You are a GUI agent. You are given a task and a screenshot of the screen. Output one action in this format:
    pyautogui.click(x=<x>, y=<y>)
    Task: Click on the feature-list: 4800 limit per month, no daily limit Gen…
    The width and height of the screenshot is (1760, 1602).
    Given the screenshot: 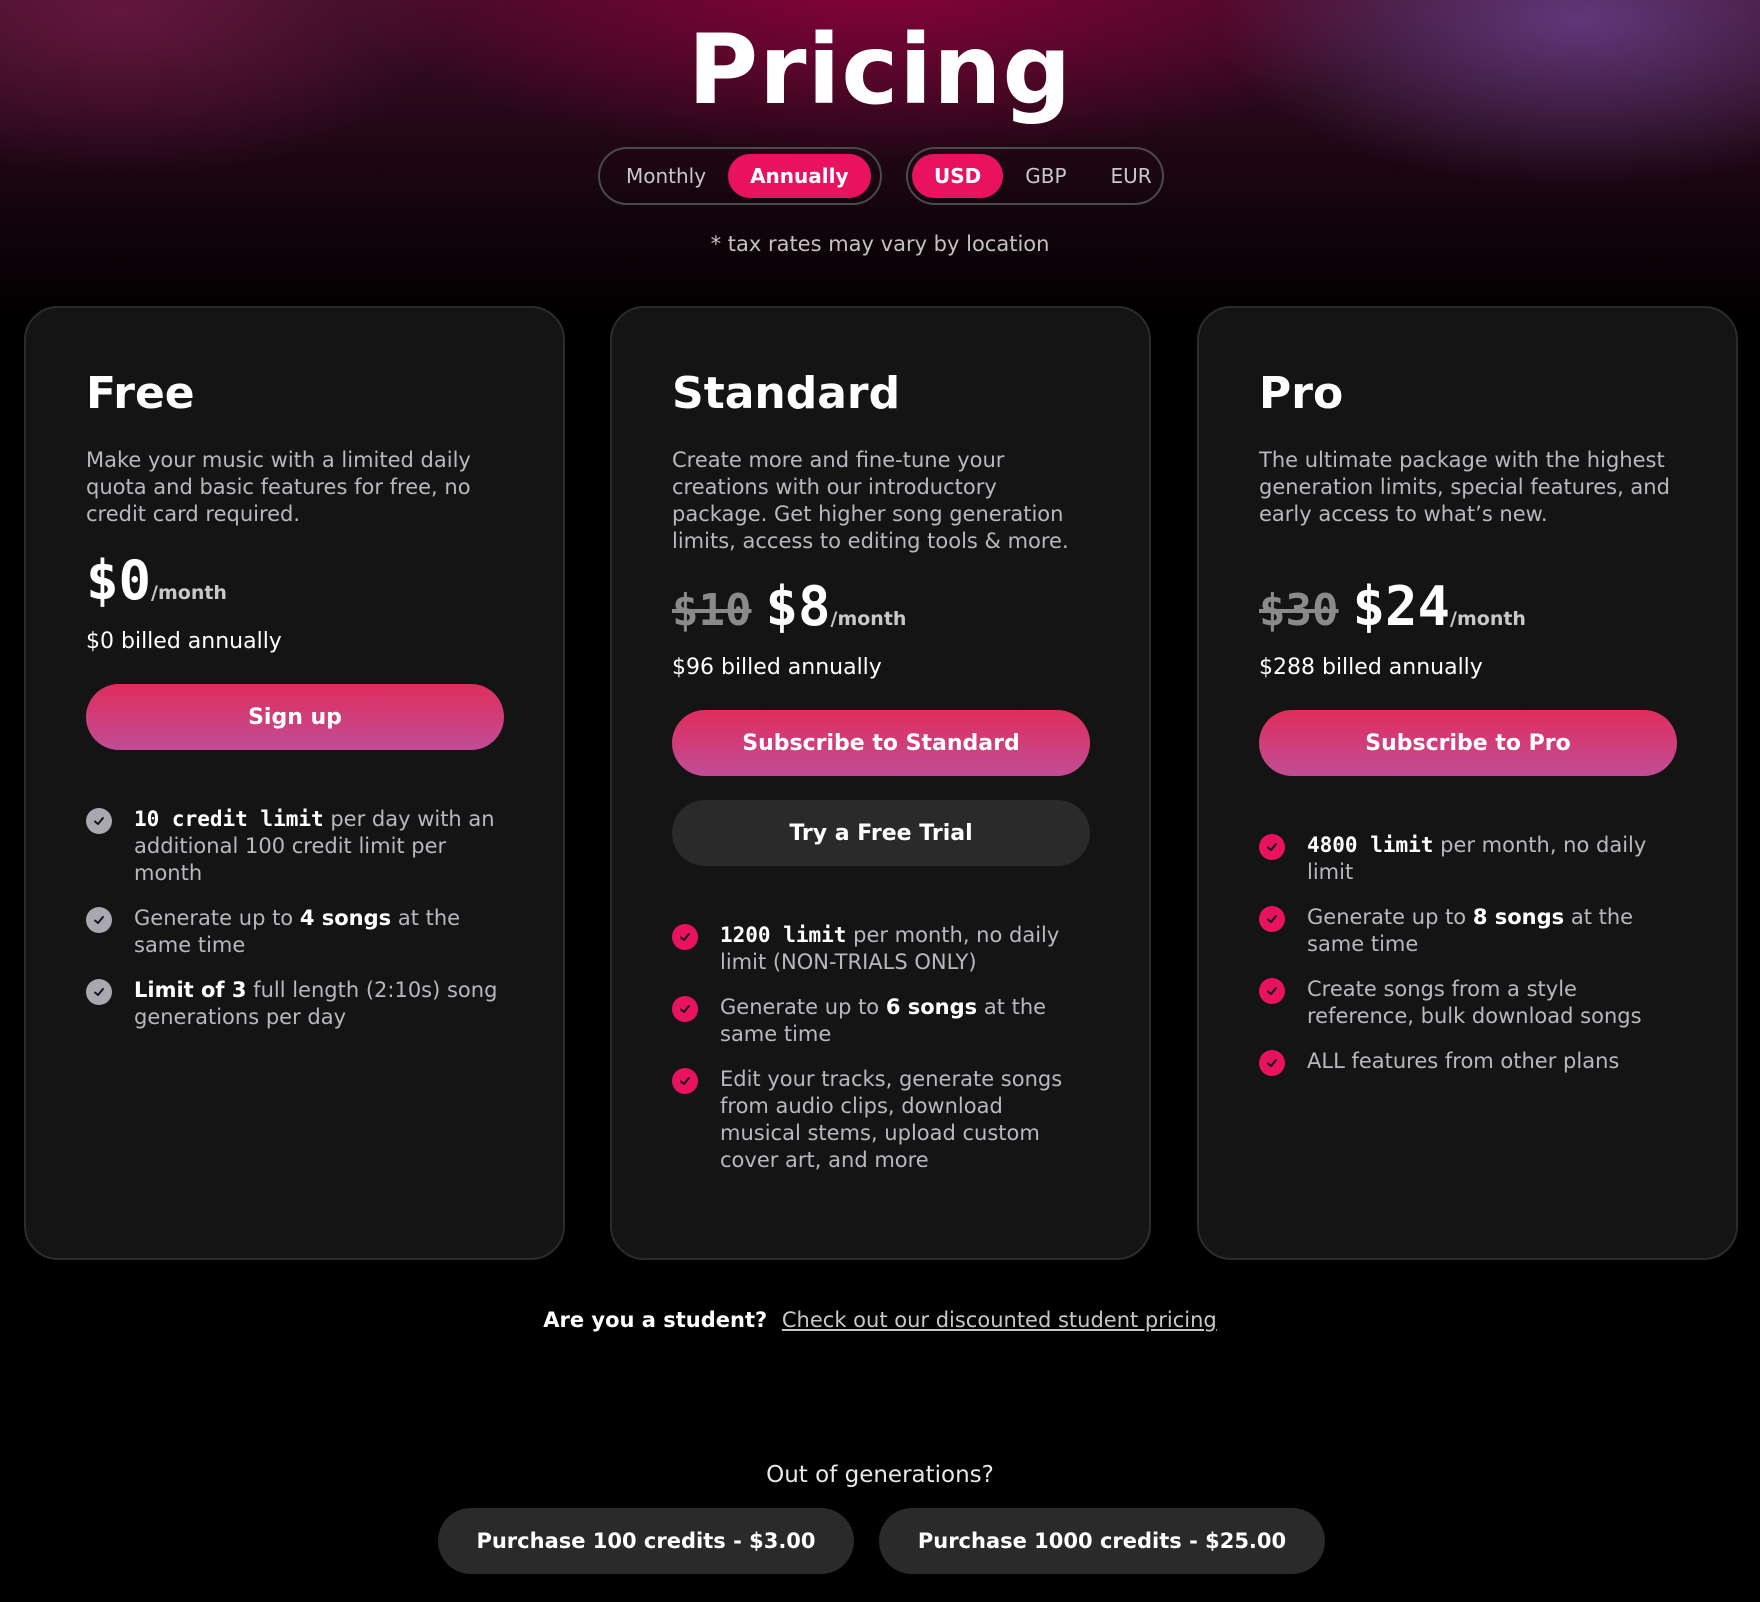 What is the action you would take?
    pyautogui.click(x=1467, y=954)
    